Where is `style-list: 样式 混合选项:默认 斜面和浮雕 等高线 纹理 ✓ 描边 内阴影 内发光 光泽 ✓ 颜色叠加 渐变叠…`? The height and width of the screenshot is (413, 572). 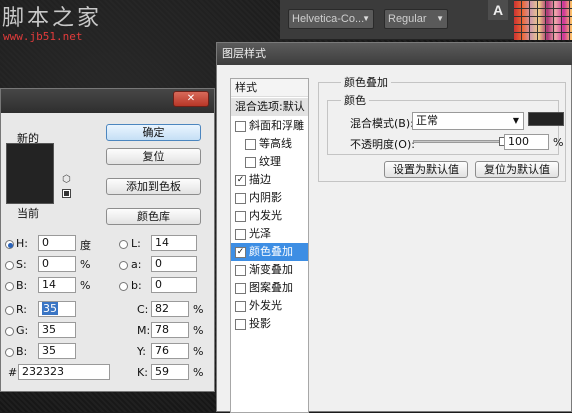
style-list: 样式 混合选项:默认 斜面和浮雕 等高线 纹理 ✓ 描边 内阴影 内发光 光泽 ✓ 颜色叠加 渐变叠… is located at coordinates (269, 245).